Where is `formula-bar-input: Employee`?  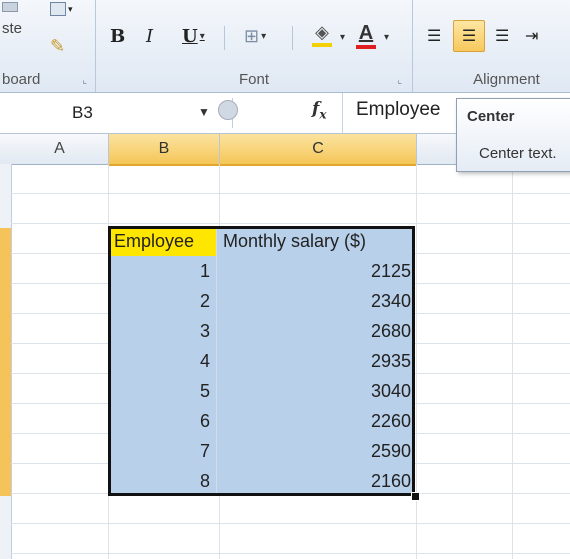
formula-bar-input: Employee is located at coordinates (398, 110).